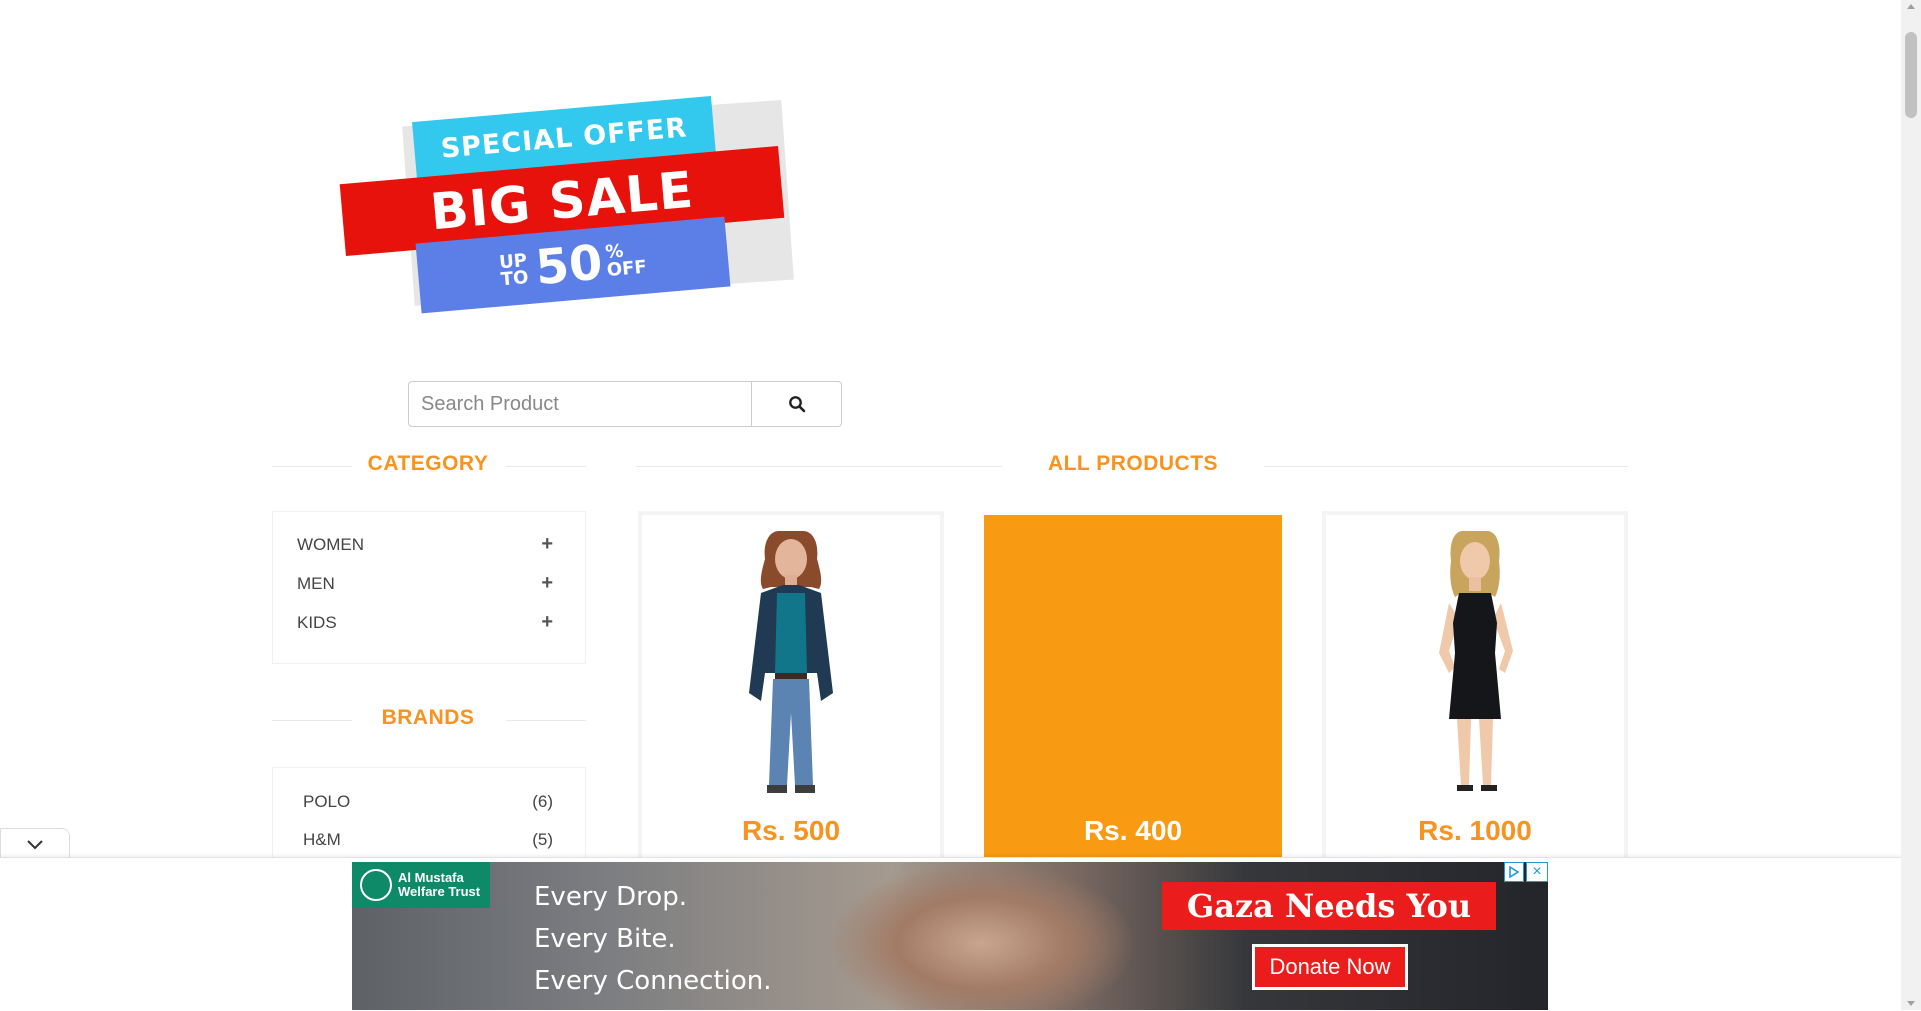 This screenshot has height=1011, width=1921. I want to click on brands-title-line-left, so click(312, 720).